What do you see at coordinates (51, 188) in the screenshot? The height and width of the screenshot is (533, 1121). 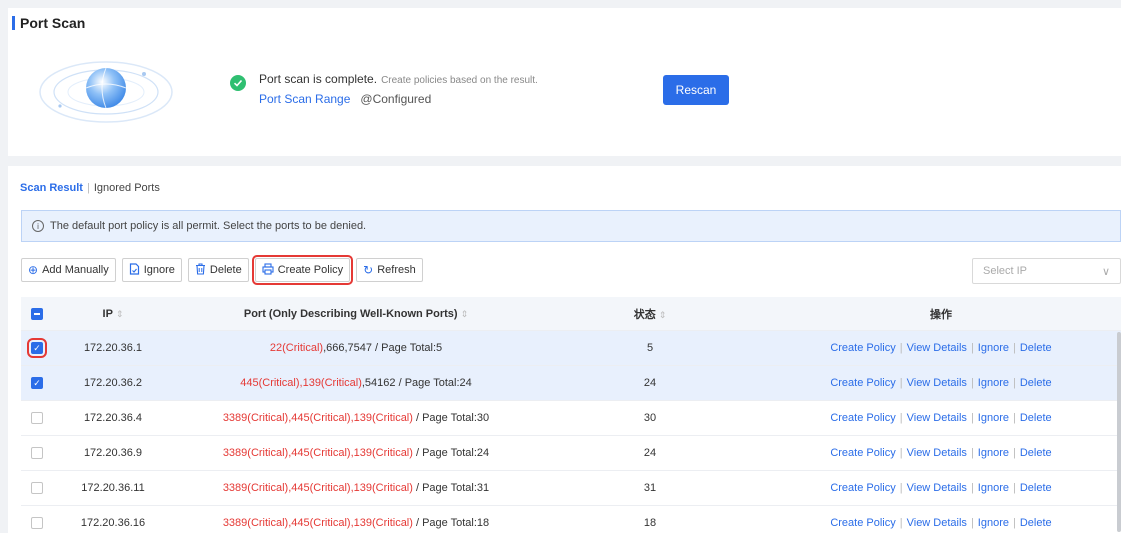 I see `tab-scan-result: Scan Result` at bounding box center [51, 188].